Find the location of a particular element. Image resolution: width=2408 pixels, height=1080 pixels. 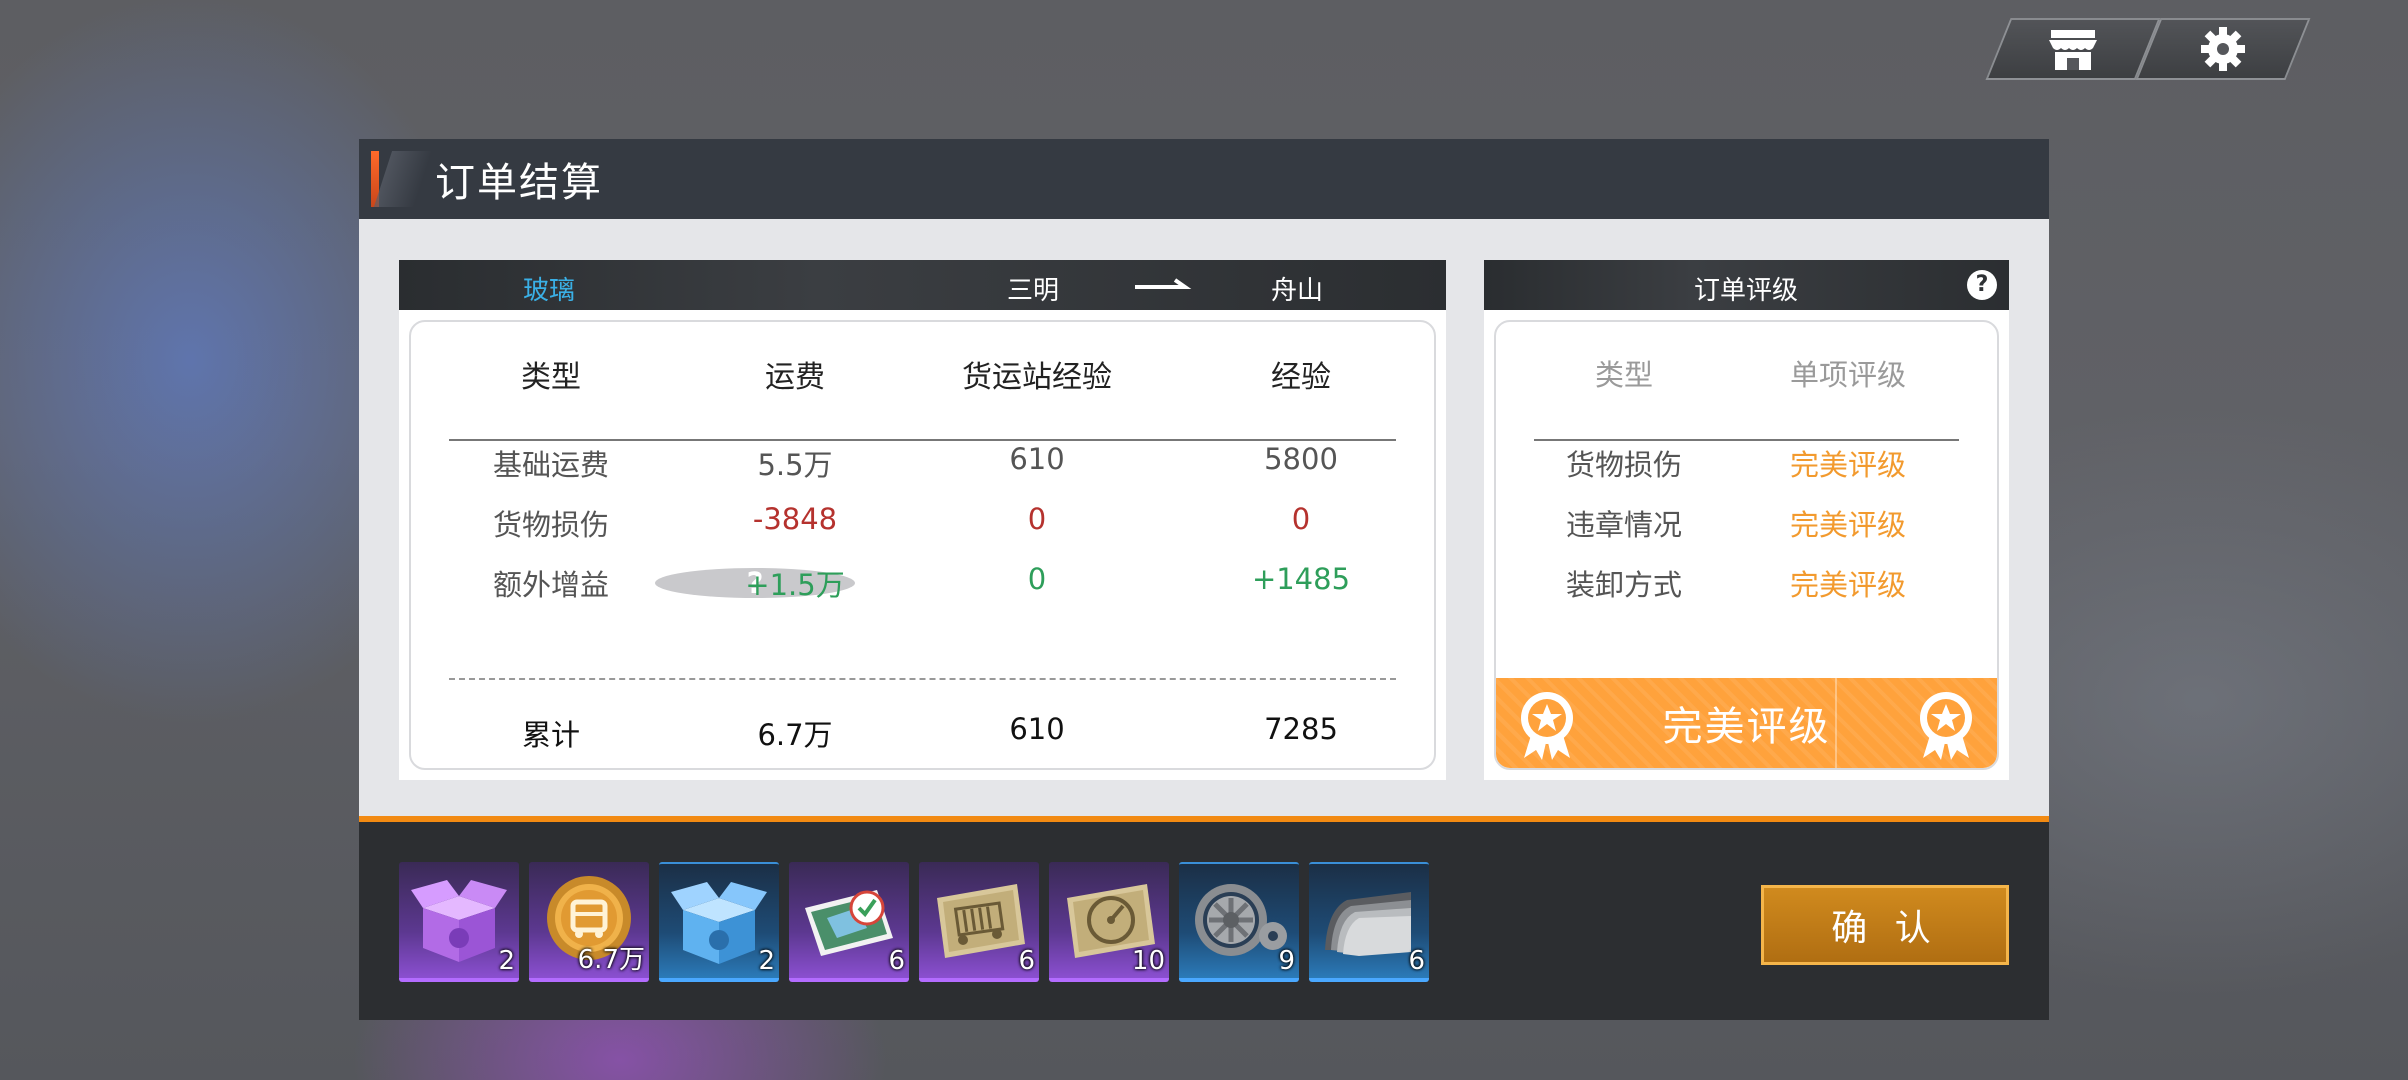

map-license-icon is located at coordinates (849, 923).